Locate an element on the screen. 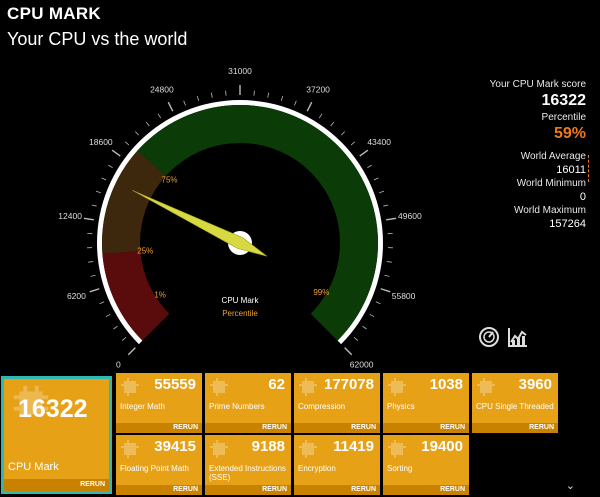 The image size is (600, 497). tile-value: 55559 is located at coordinates (175, 384).